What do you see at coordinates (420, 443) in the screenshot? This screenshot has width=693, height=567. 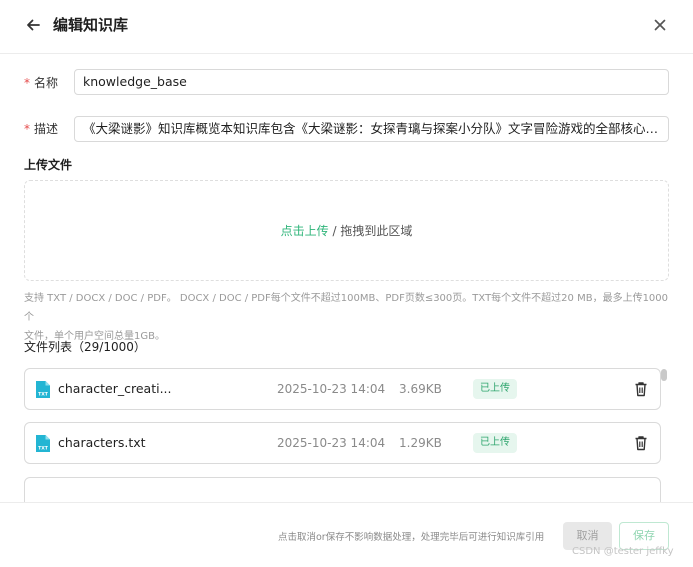 I see `file-size: 1.29KB` at bounding box center [420, 443].